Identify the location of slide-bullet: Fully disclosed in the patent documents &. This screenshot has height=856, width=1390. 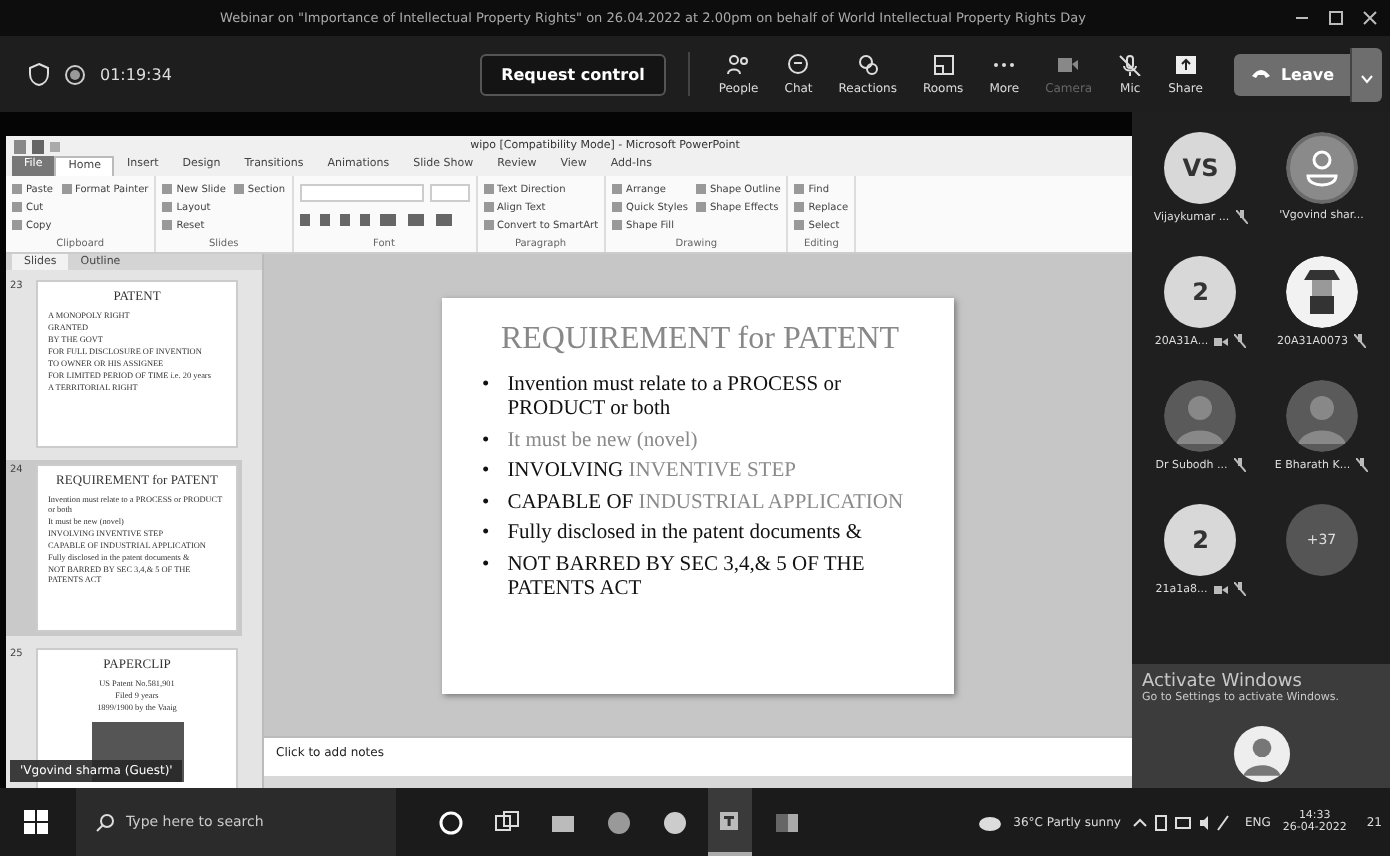
(684, 534).